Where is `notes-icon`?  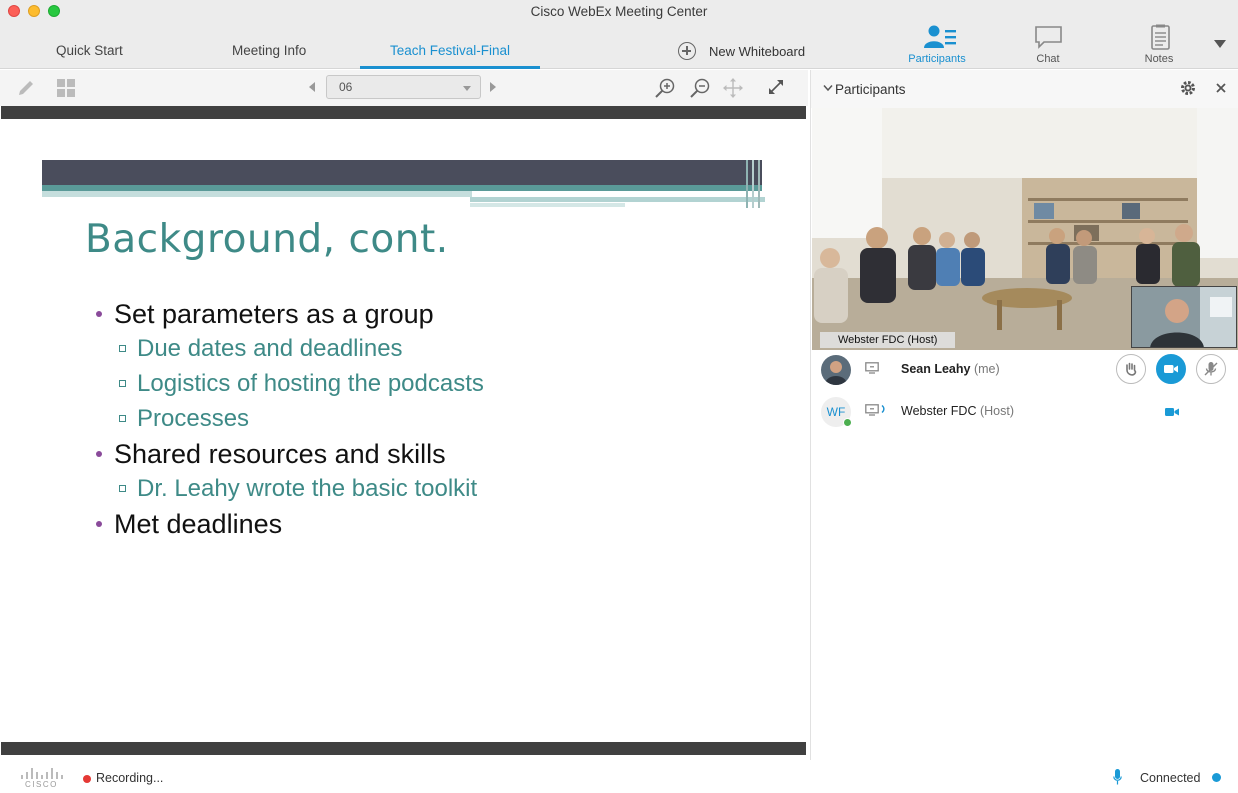 notes-icon is located at coordinates (1160, 37).